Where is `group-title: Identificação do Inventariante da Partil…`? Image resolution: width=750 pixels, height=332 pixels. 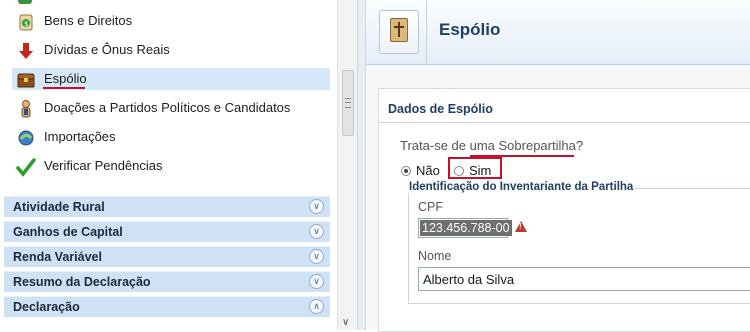
group-title: Identificação do Inventariante da Partil… is located at coordinates (521, 187).